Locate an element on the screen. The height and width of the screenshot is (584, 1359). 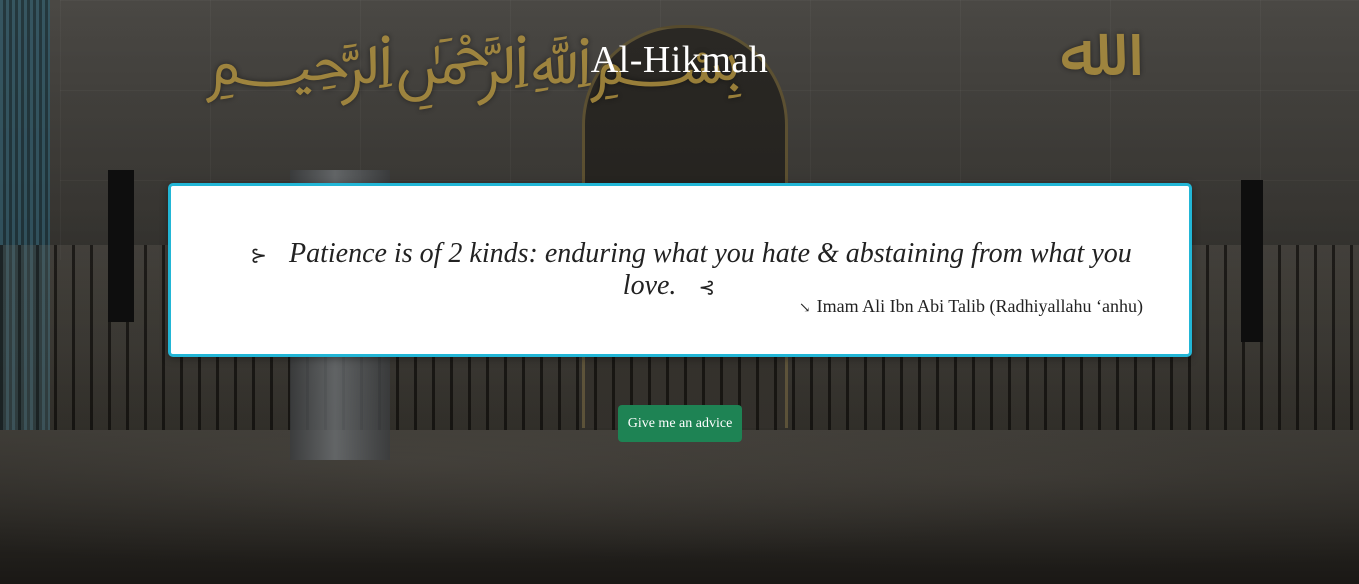
speaker-right is located at coordinates (1252, 261).